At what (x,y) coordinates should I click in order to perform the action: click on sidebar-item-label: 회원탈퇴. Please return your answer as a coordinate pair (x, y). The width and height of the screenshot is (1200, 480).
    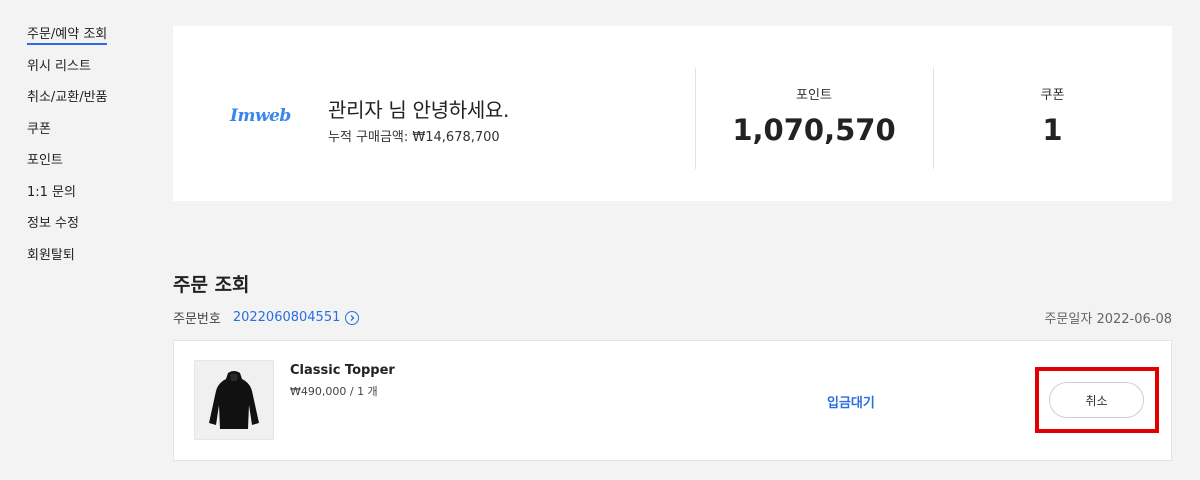
    Looking at the image, I should click on (51, 255).